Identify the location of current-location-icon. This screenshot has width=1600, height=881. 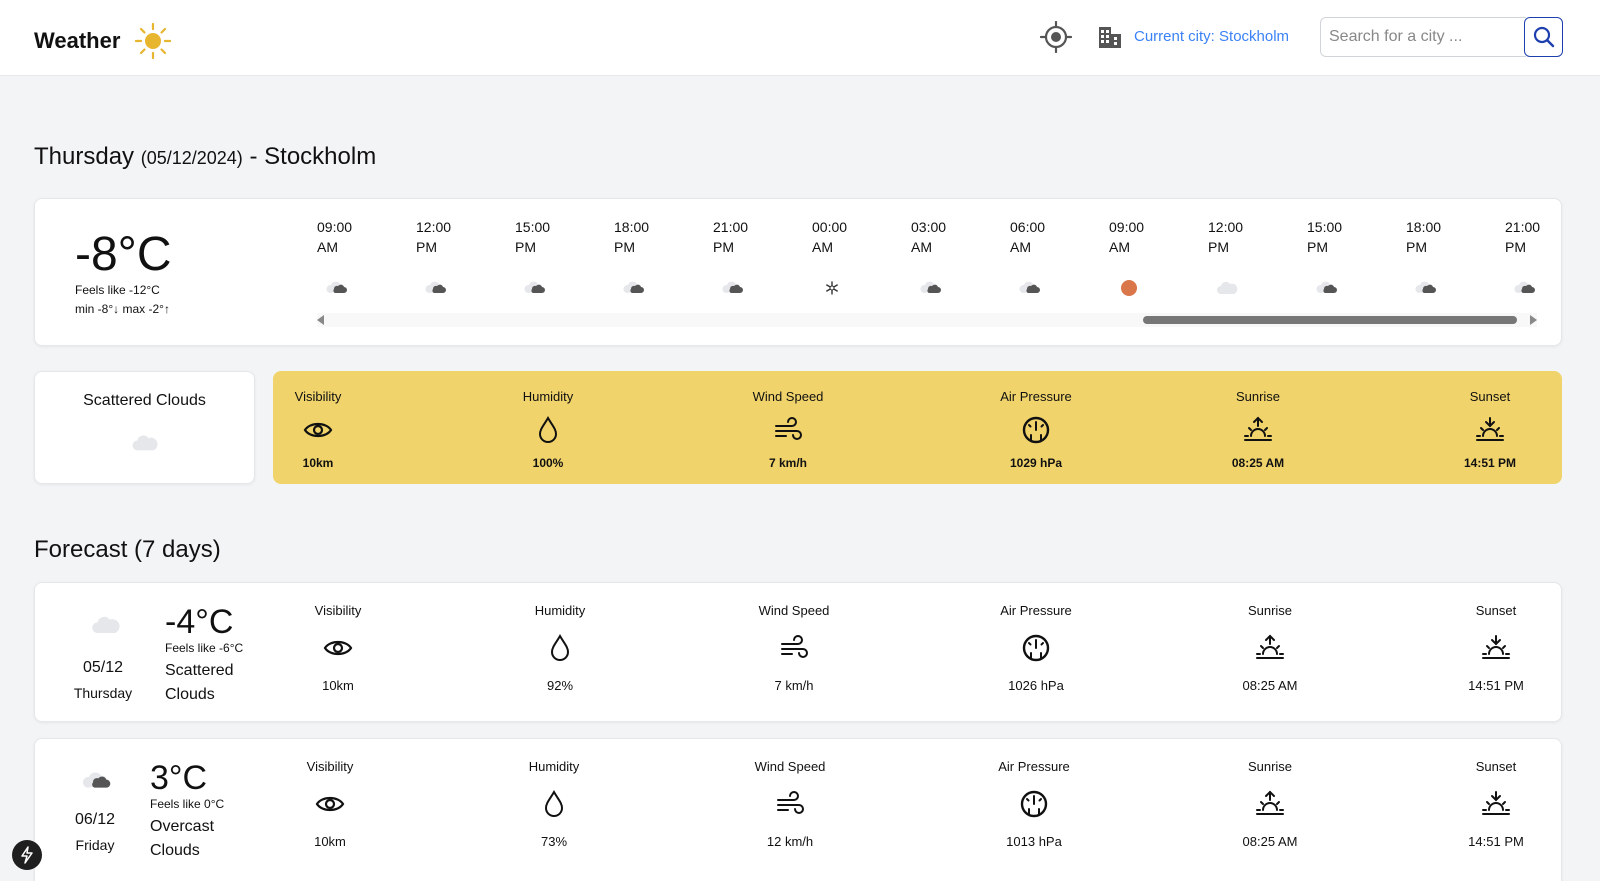
(1056, 37).